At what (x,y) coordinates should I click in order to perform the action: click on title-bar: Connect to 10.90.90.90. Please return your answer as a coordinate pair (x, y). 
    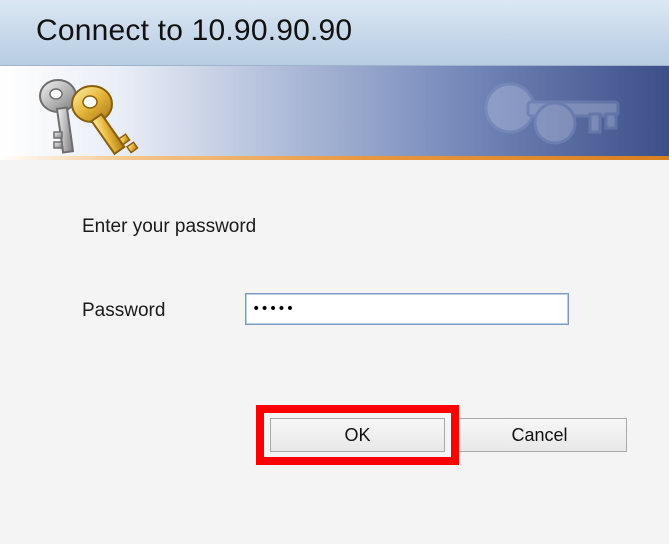
    Looking at the image, I should click on (334, 33).